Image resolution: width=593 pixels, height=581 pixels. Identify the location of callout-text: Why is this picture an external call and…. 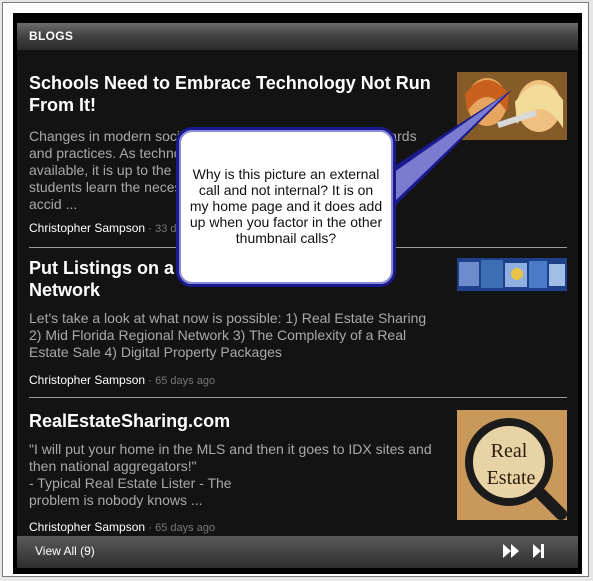
(286, 206).